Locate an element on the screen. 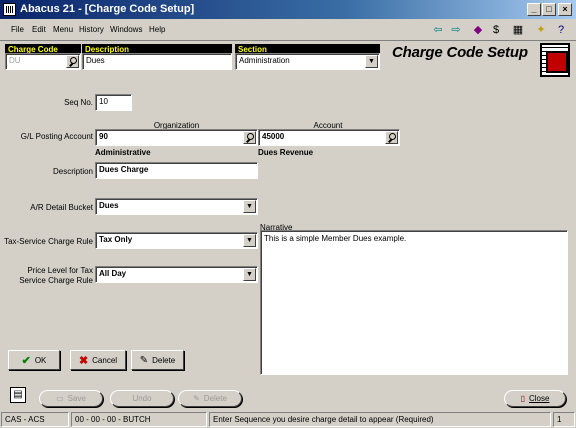 The height and width of the screenshot is (428, 576). window-title: Abacus 21 - [Charge Code Setup] is located at coordinates (107, 9).